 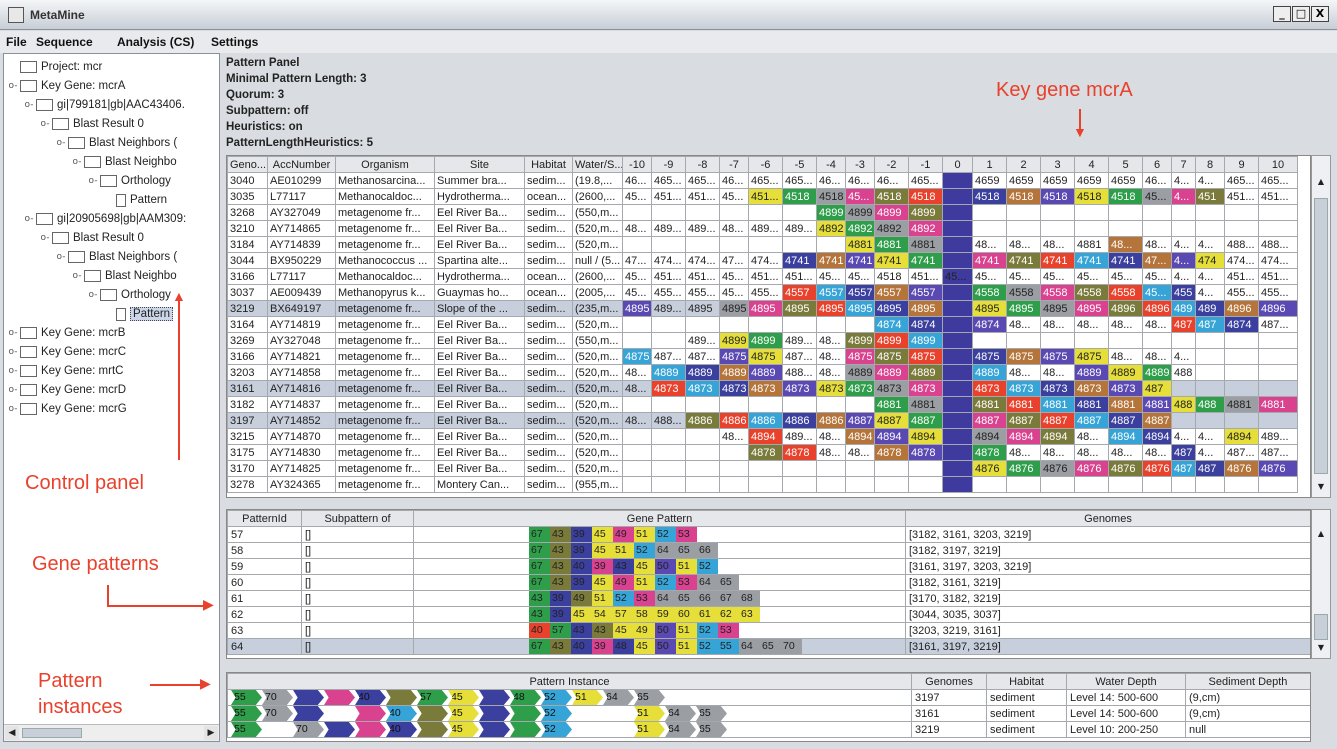 What do you see at coordinates (665, 614) in the screenshot?
I see `gene-box: 59` at bounding box center [665, 614].